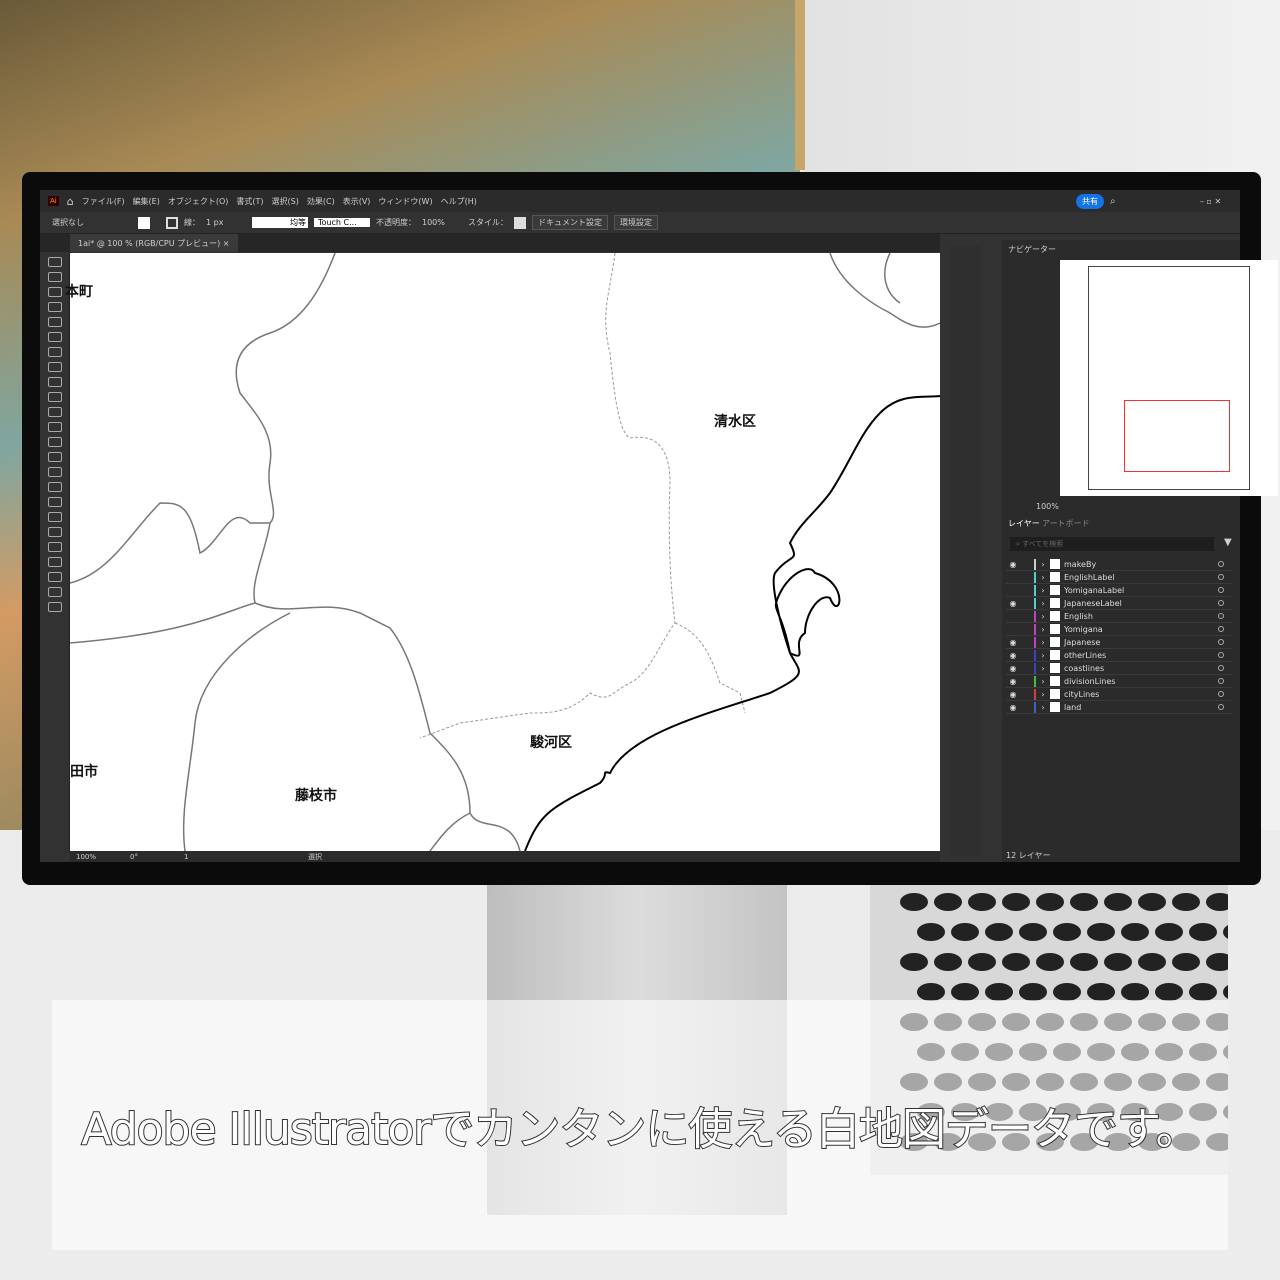  I want to click on menu-item: オブジェクト(O), so click(198, 201).